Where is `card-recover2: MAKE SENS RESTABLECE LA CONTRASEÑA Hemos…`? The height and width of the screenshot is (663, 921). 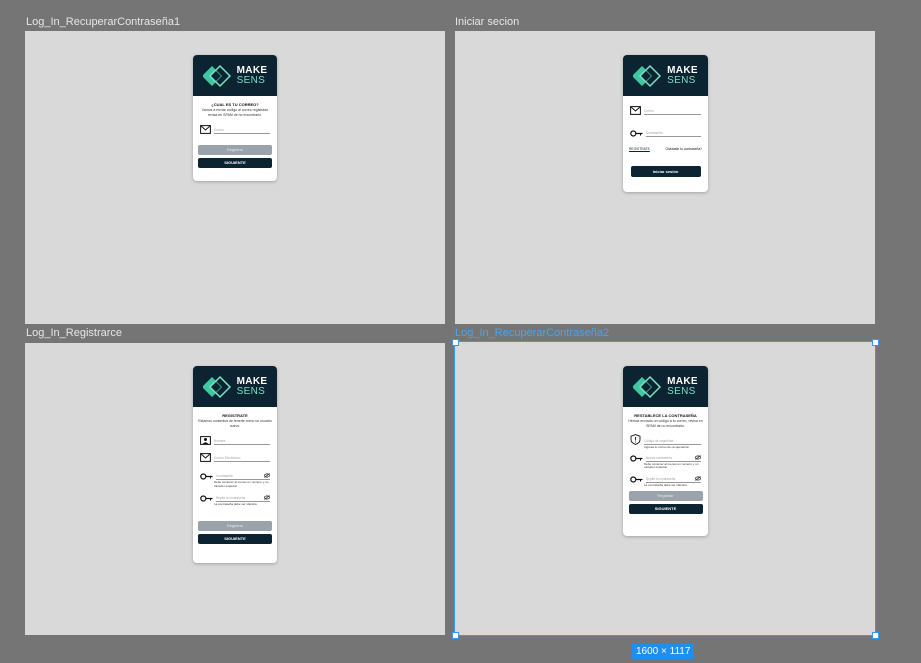 card-recover2: MAKE SENS RESTABLECE LA CONTRASEÑA Hemos… is located at coordinates (665, 451).